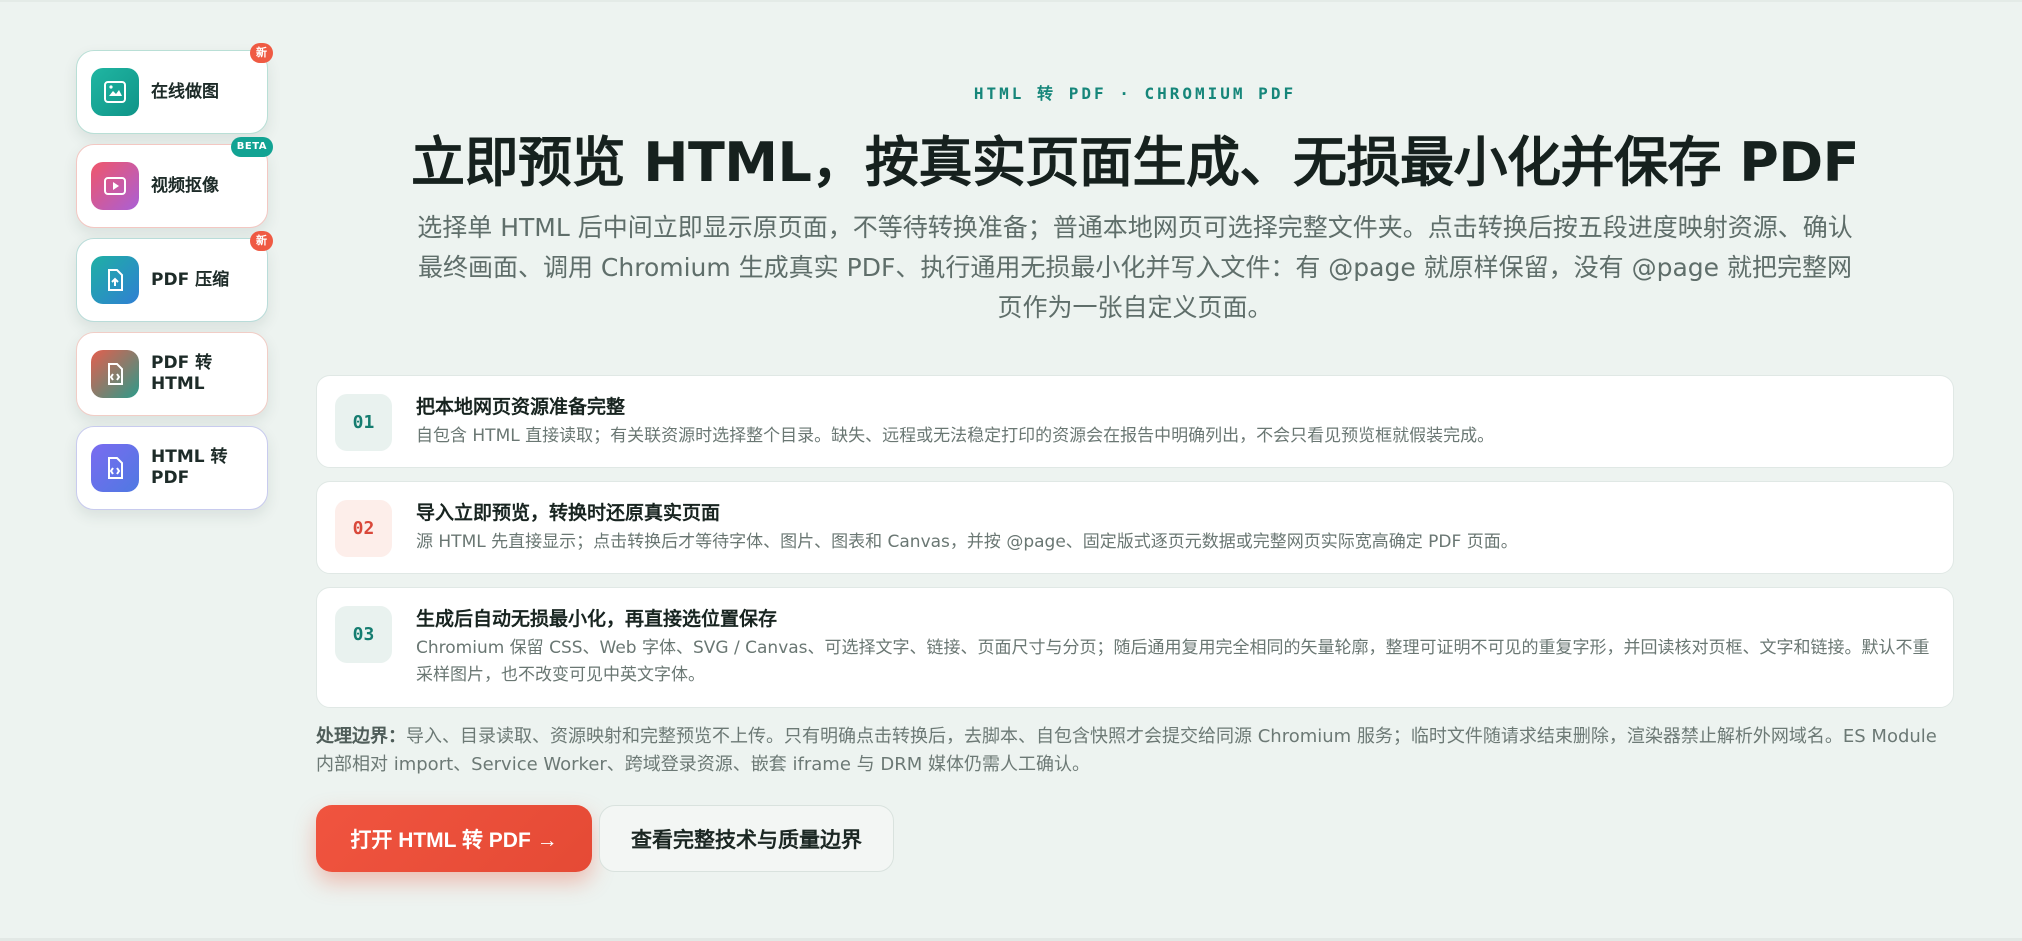 Image resolution: width=2022 pixels, height=941 pixels. What do you see at coordinates (746, 838) in the screenshot?
I see `view-technical-boundaries-button: 查看完整技术与质量边界` at bounding box center [746, 838].